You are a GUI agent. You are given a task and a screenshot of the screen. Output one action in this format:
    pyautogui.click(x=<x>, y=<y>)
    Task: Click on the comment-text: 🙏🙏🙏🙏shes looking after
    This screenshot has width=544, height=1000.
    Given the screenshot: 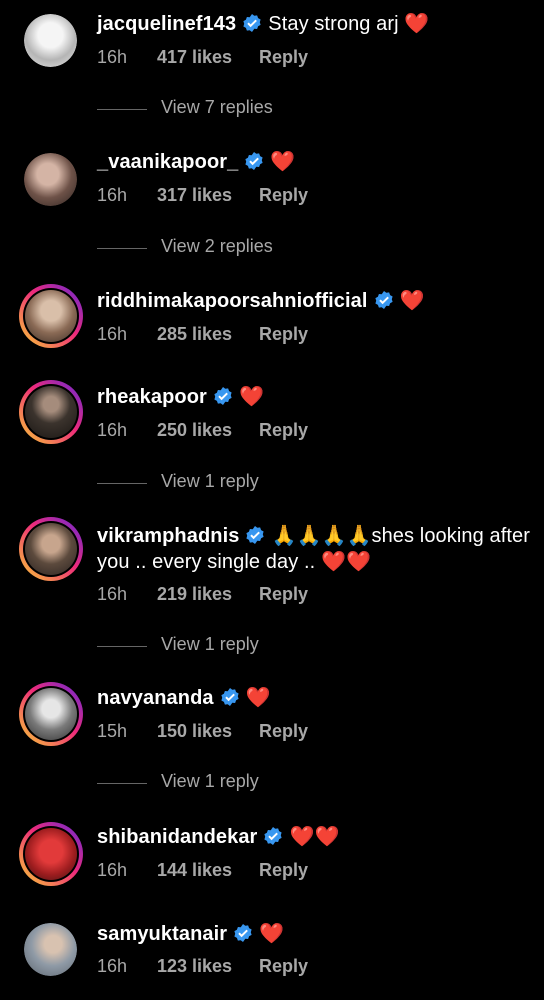 What is the action you would take?
    pyautogui.click(x=401, y=536)
    